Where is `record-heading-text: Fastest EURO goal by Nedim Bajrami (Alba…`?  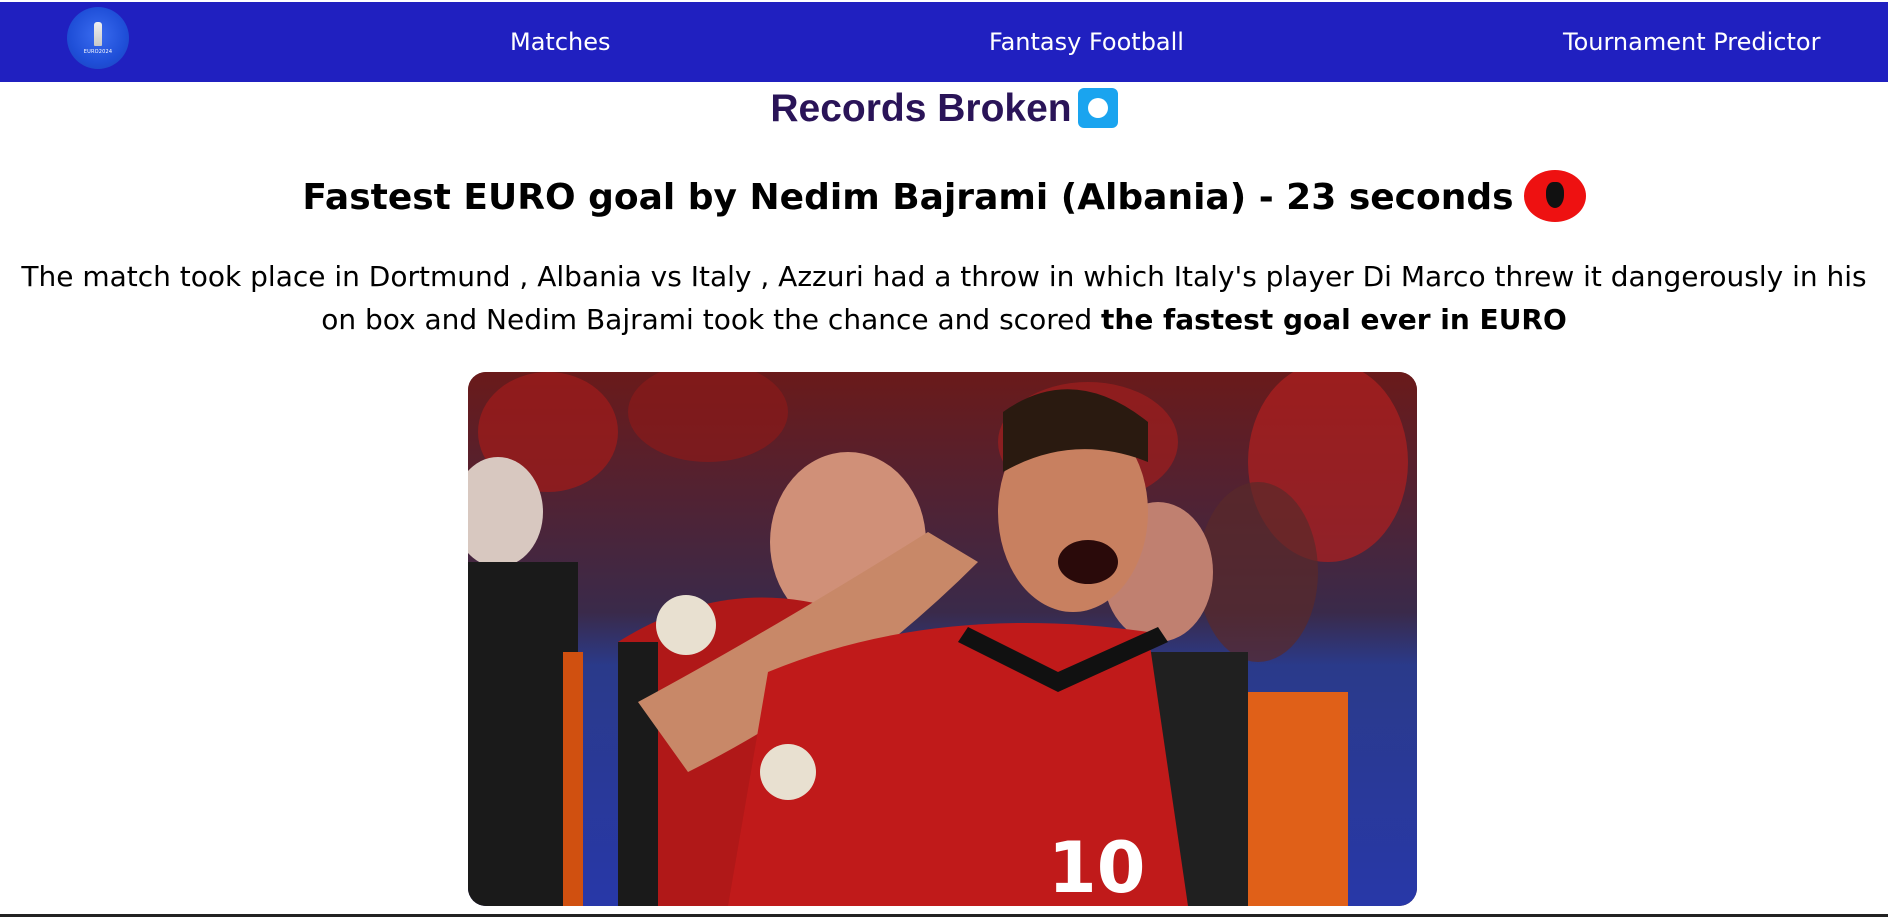 record-heading-text: Fastest EURO goal by Nedim Bajrami (Alba… is located at coordinates (908, 197).